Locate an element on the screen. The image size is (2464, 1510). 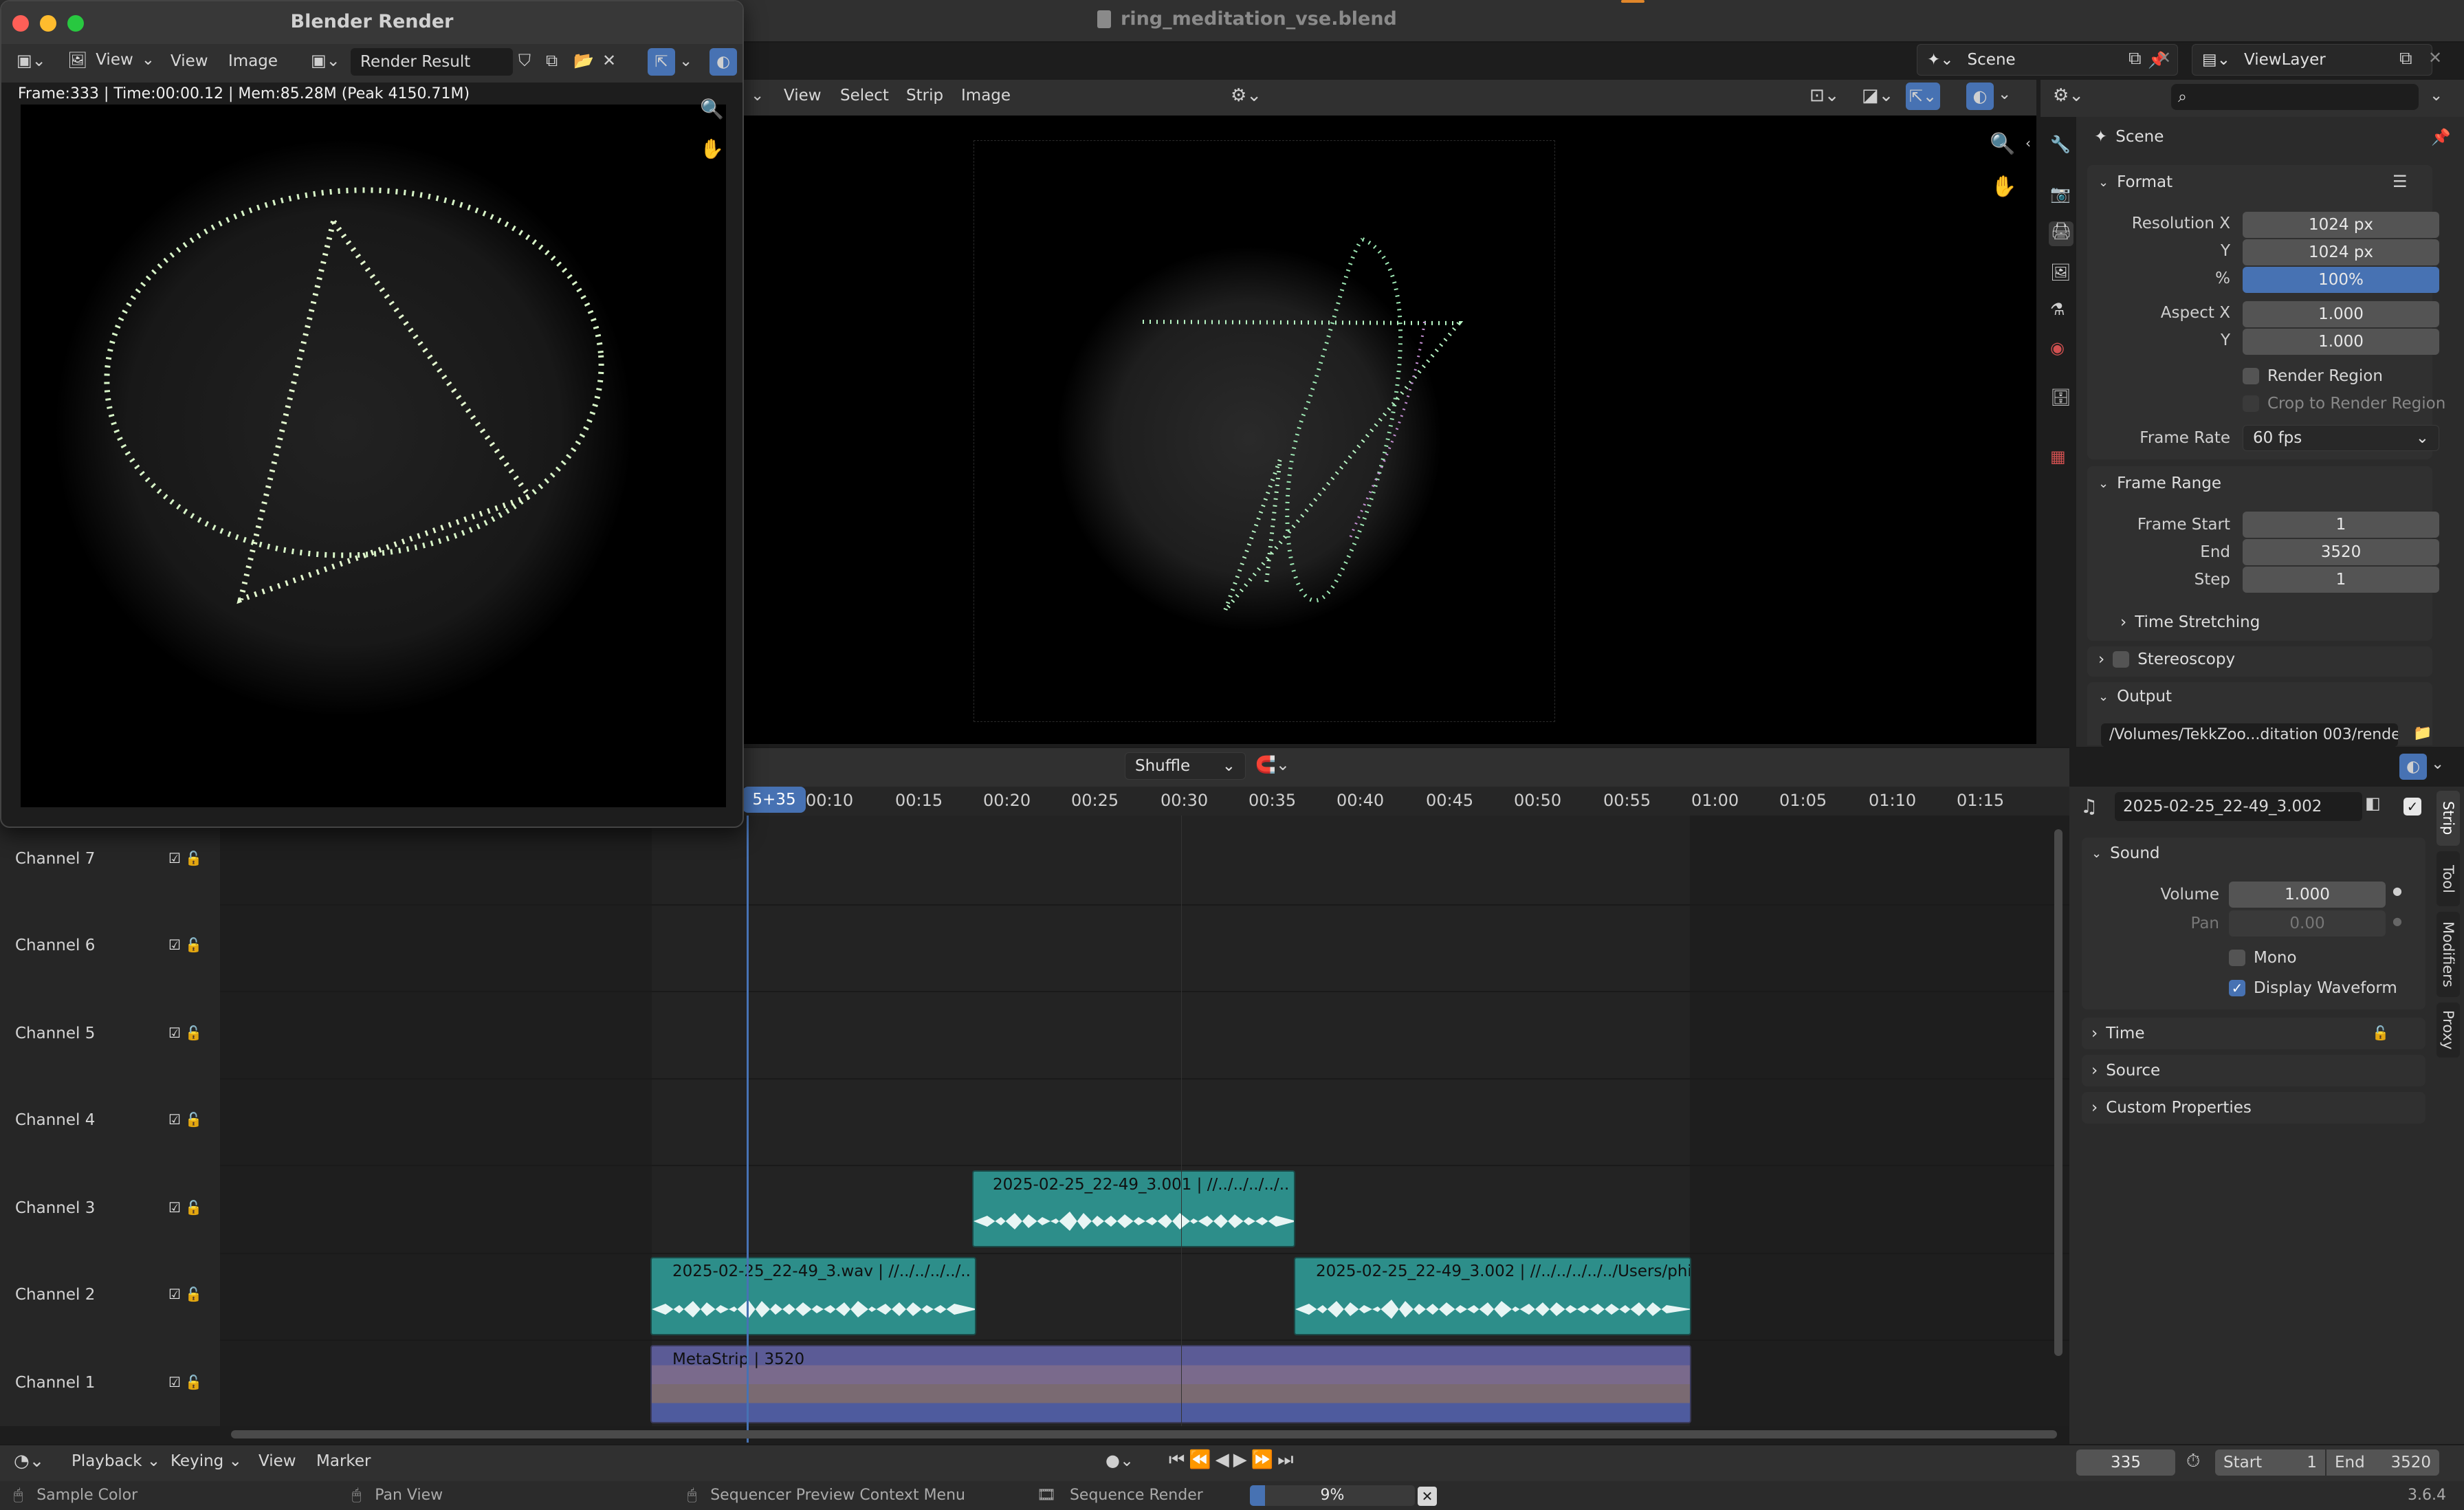
frame-end-field: 3520 is located at coordinates (2341, 552).